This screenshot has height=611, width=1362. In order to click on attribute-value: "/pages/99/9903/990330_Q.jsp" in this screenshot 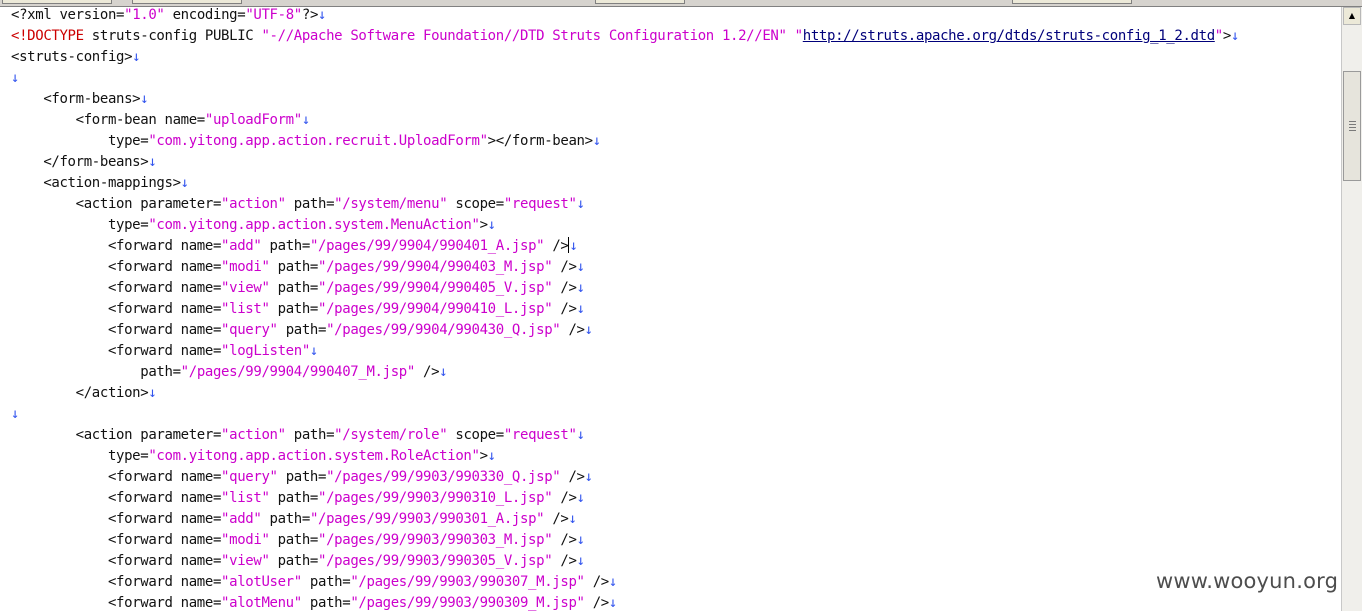, I will do `click(443, 477)`.